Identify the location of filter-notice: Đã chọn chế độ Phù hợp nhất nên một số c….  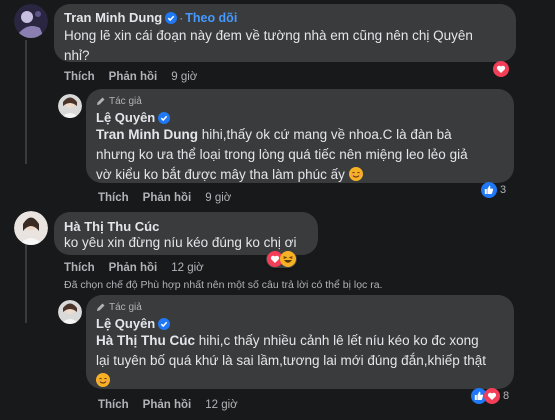
(223, 285).